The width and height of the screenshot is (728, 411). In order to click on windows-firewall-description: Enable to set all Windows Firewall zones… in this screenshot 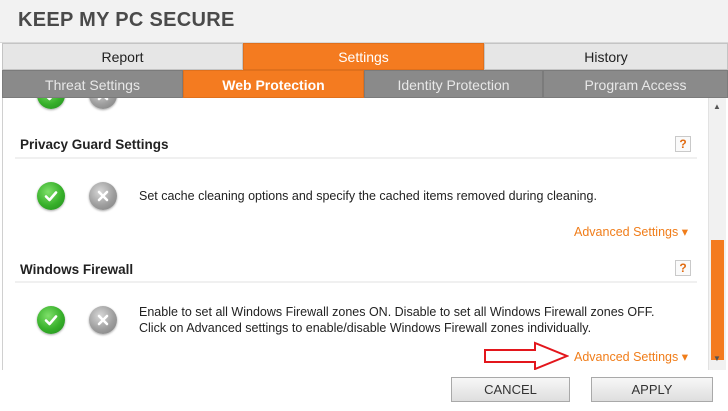, I will do `click(416, 320)`.